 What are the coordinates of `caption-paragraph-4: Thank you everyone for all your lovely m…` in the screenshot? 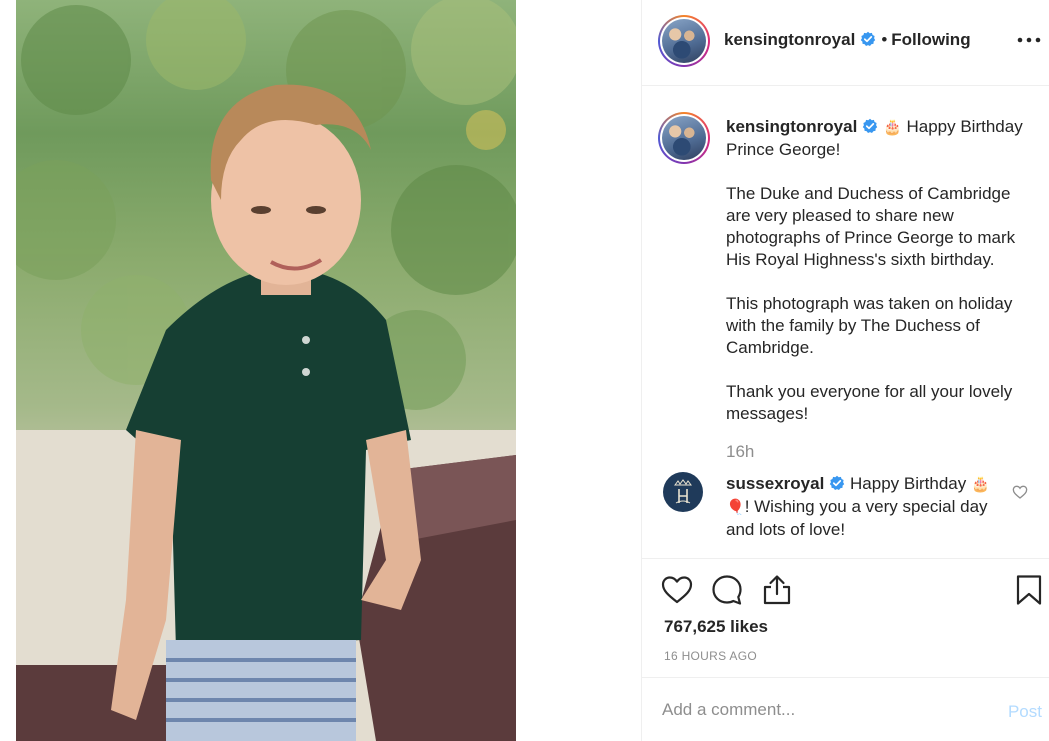 It's located at (869, 402).